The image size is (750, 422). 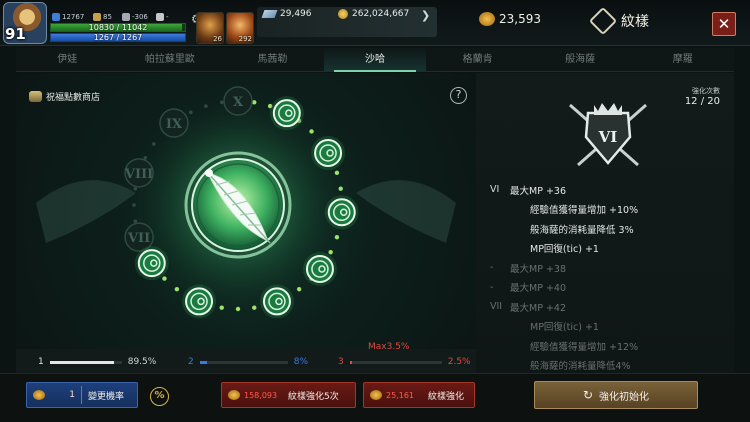 What do you see at coordinates (603, 21) in the screenshot?
I see `pattern-icon` at bounding box center [603, 21].